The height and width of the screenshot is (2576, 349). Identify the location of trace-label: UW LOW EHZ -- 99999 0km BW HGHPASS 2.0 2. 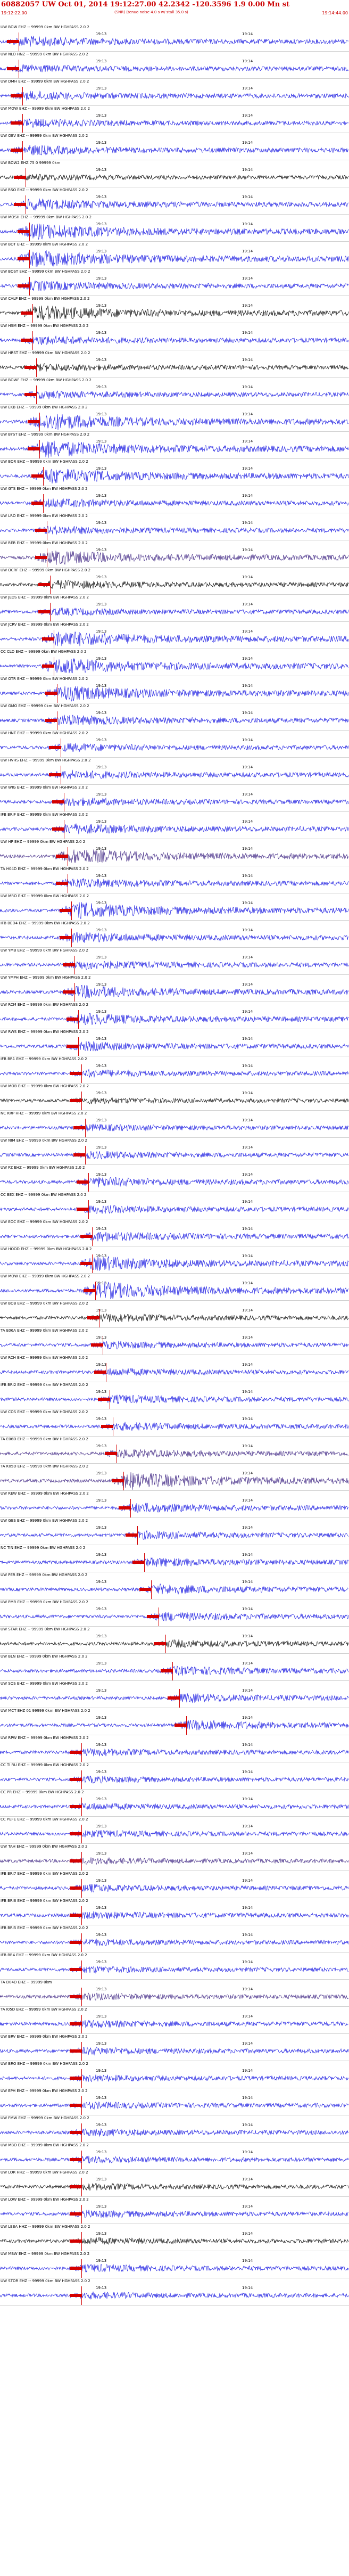
(45, 2199).